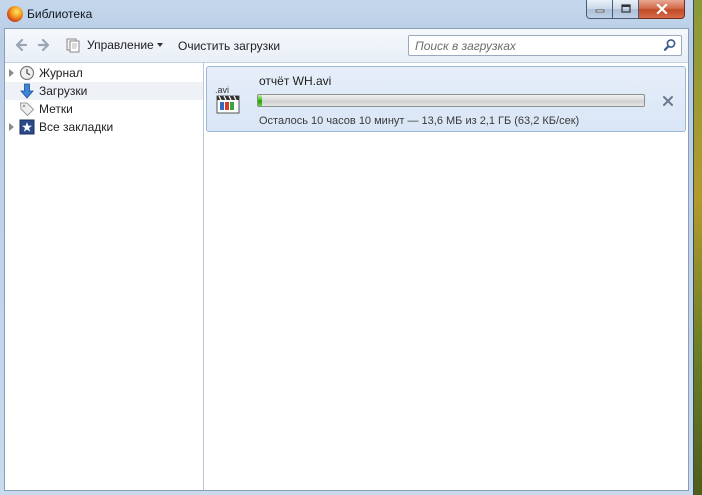  I want to click on file-name: отчёт WH.avi, so click(295, 81).